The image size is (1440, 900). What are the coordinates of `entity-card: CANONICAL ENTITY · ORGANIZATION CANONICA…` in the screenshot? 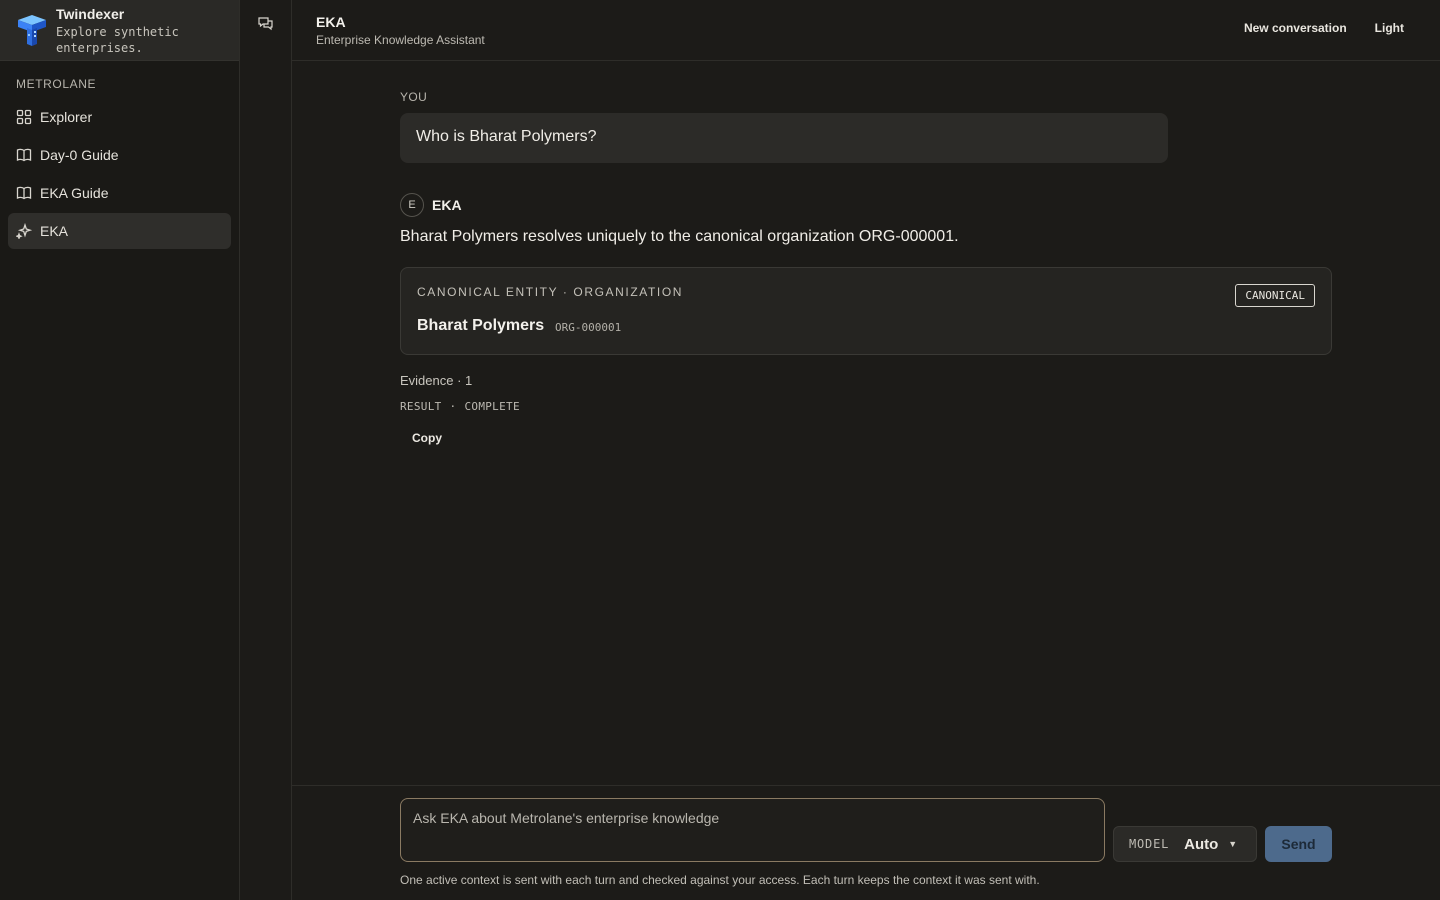 It's located at (866, 311).